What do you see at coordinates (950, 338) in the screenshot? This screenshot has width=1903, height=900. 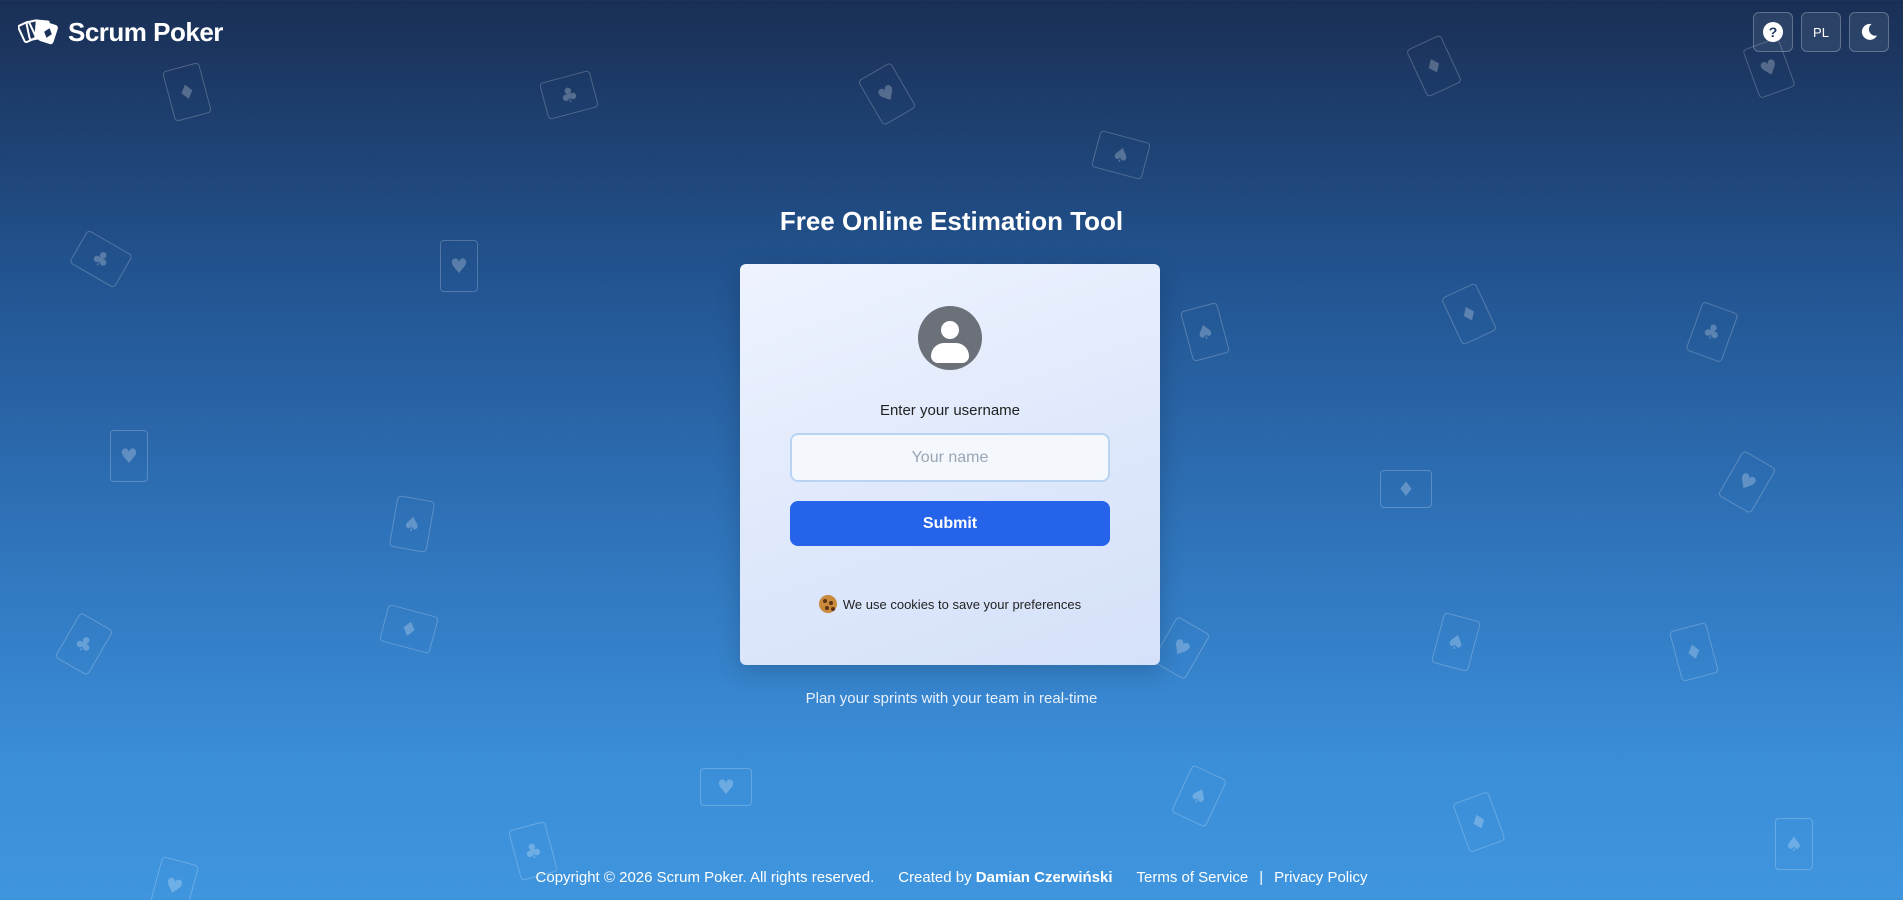 I see `user-avatar-icon` at bounding box center [950, 338].